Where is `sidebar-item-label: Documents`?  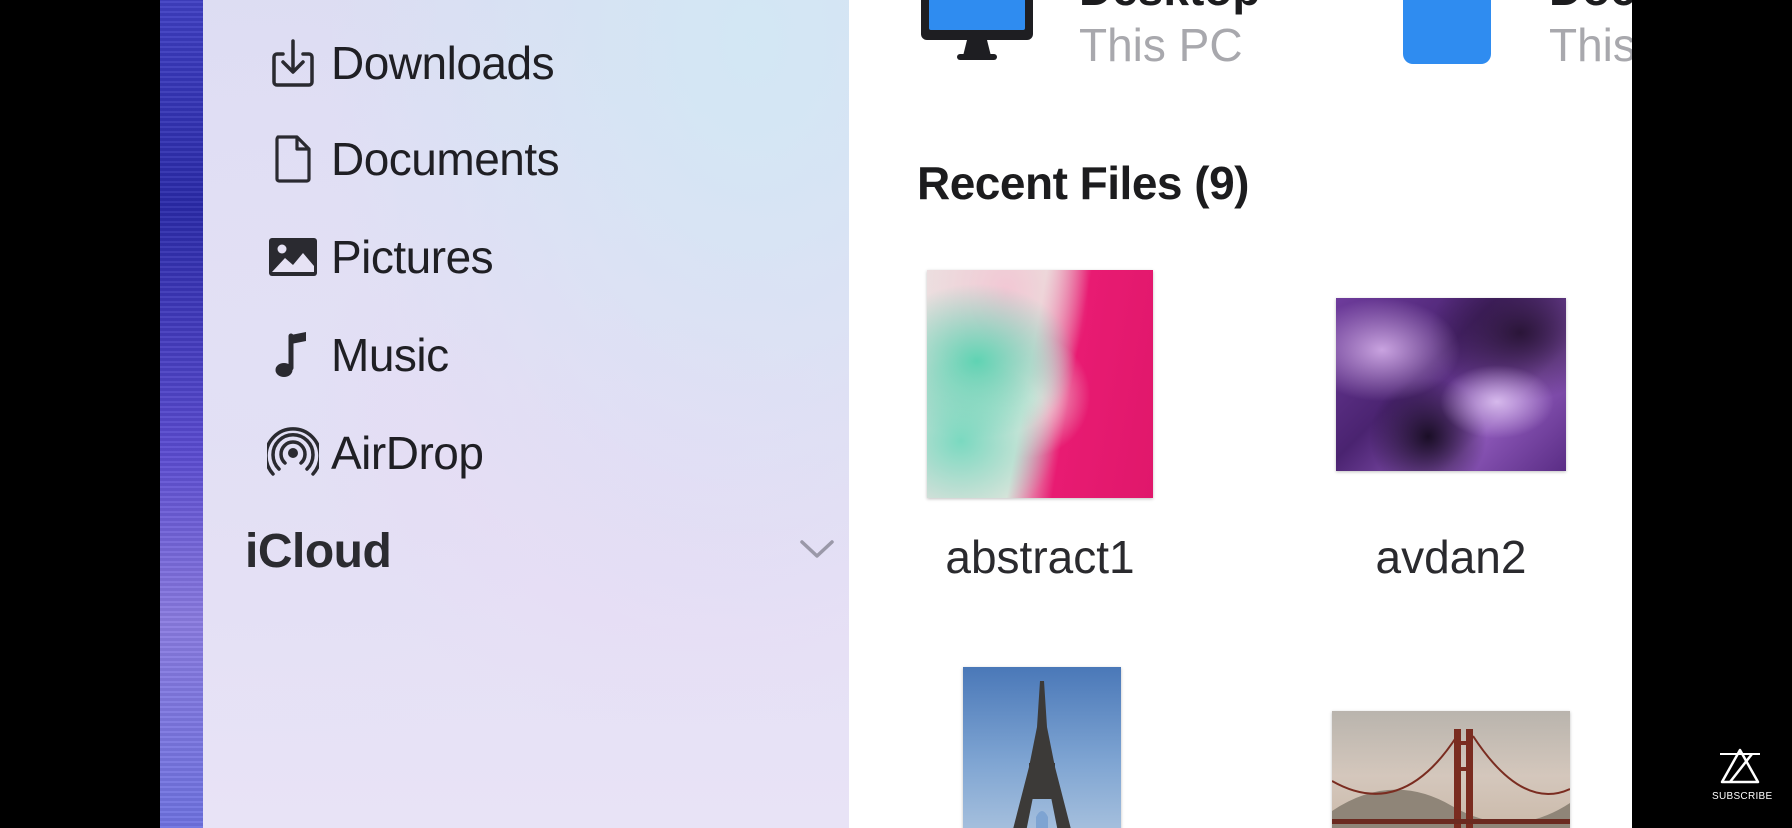
sidebar-item-label: Documents is located at coordinates (445, 159).